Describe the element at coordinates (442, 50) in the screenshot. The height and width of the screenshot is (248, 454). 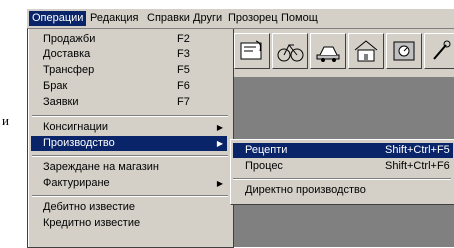
I see `tools-icon` at that location.